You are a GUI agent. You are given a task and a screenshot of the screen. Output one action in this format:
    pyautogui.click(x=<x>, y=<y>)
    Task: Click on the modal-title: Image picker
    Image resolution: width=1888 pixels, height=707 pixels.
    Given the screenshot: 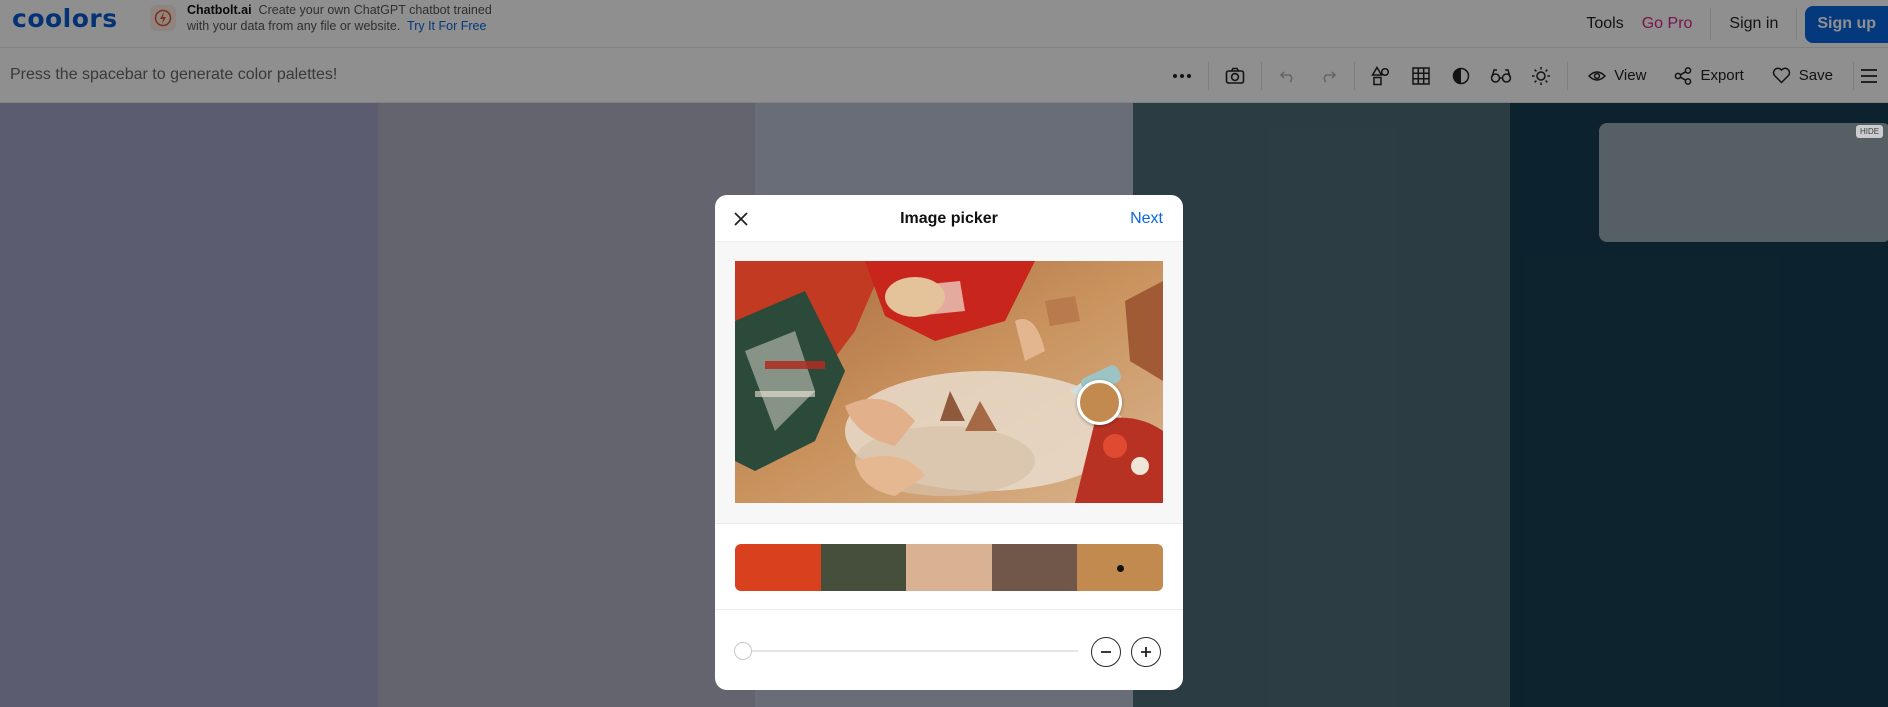 What is the action you would take?
    pyautogui.click(x=949, y=218)
    